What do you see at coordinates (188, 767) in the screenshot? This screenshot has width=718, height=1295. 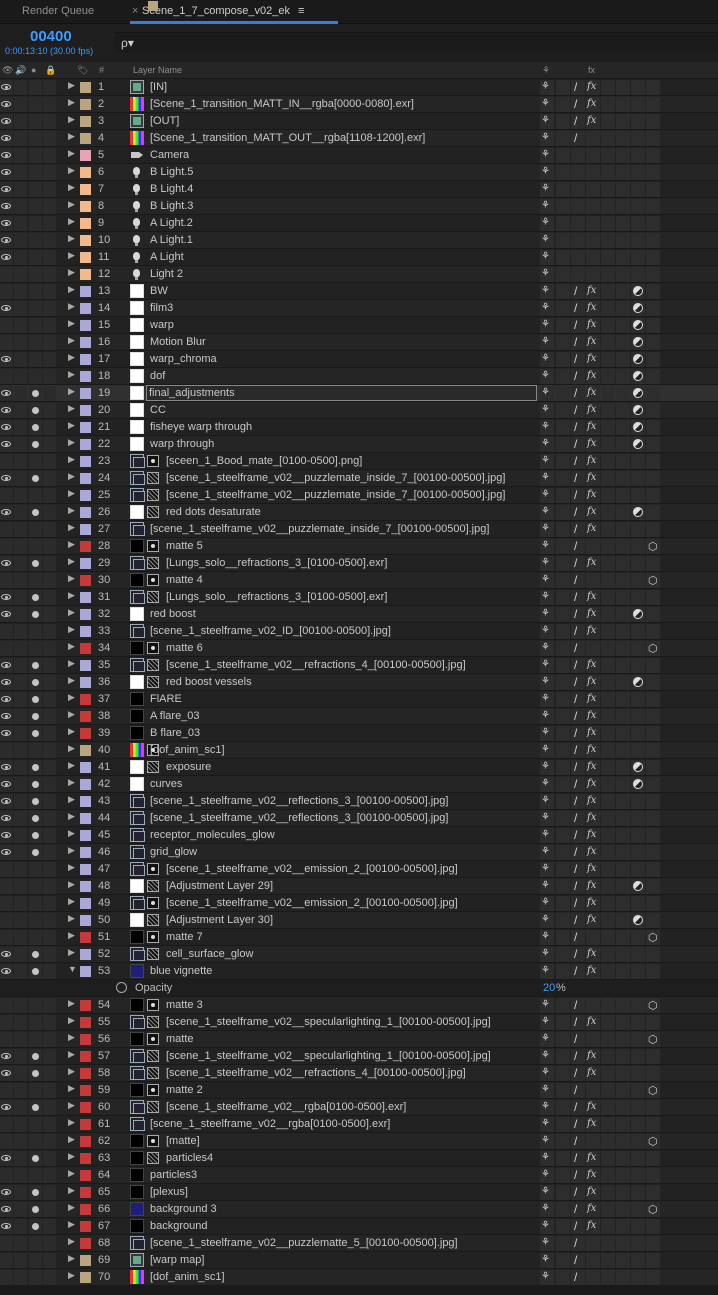 I see `layer-name: exposure` at bounding box center [188, 767].